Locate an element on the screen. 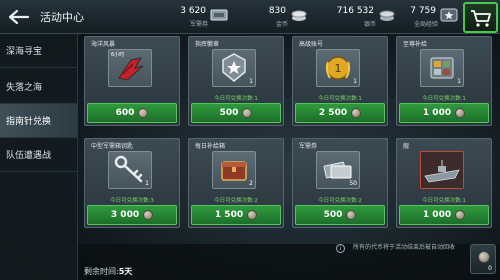 Image resolution: width=500 pixels, height=280 pixels. sidebar-item-deep-sea-treasure: 深海寻宝 is located at coordinates (39, 51).